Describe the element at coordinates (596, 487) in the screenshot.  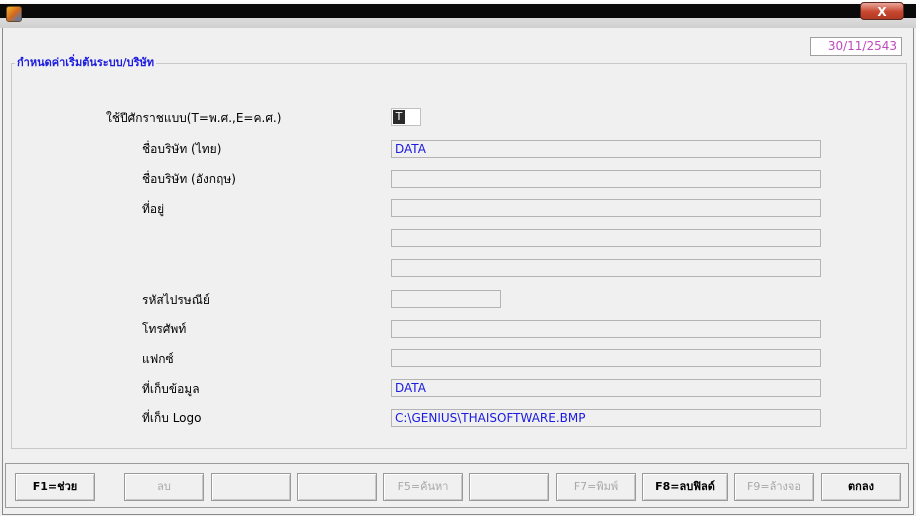
I see `print-button: F7=พิมพ์` at that location.